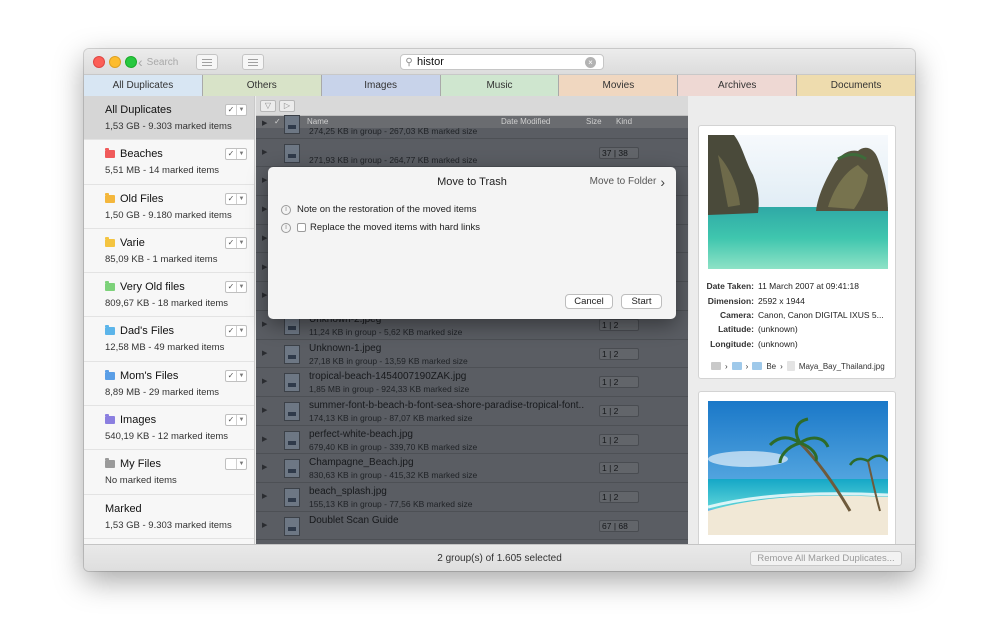 This screenshot has height=625, width=1000. What do you see at coordinates (110, 197) in the screenshot?
I see `folder-icon` at bounding box center [110, 197].